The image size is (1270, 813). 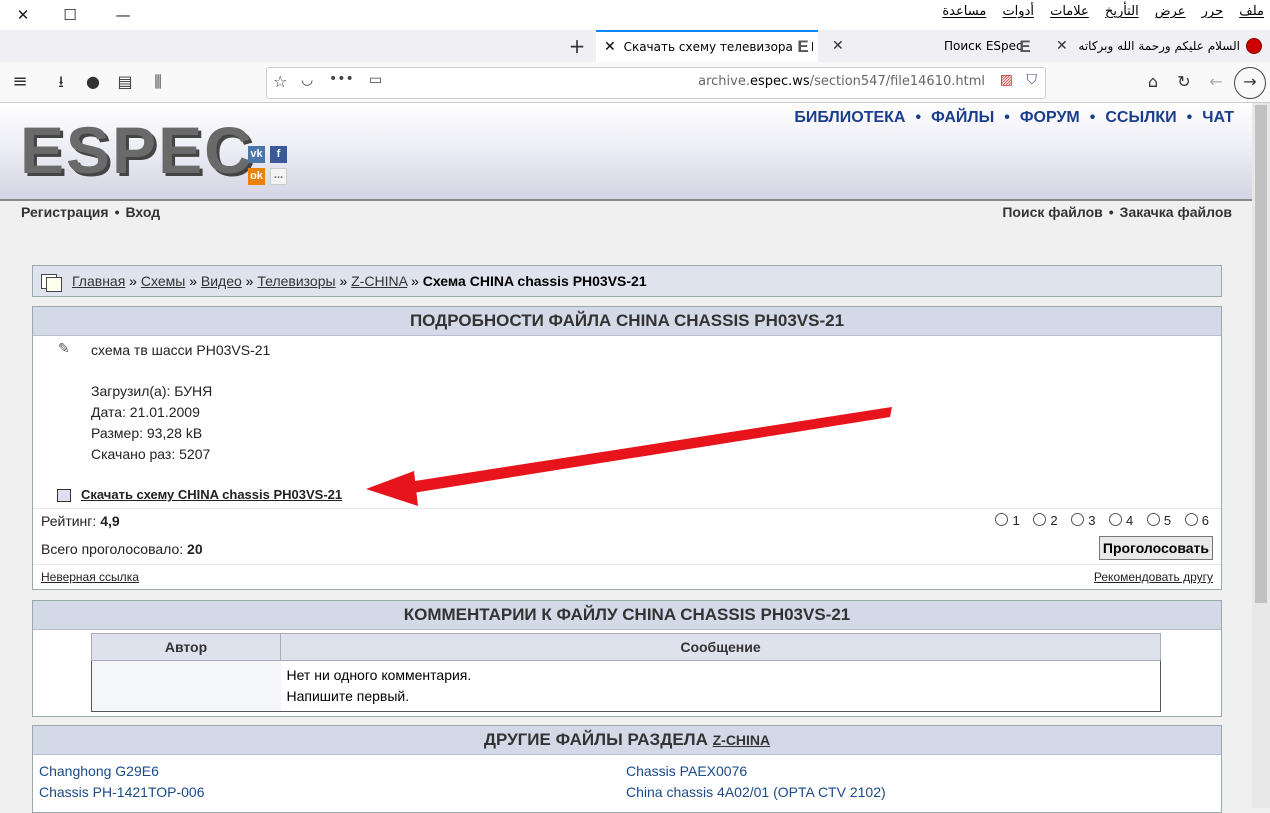 I want to click on menu-item: علامات, so click(x=1069, y=11).